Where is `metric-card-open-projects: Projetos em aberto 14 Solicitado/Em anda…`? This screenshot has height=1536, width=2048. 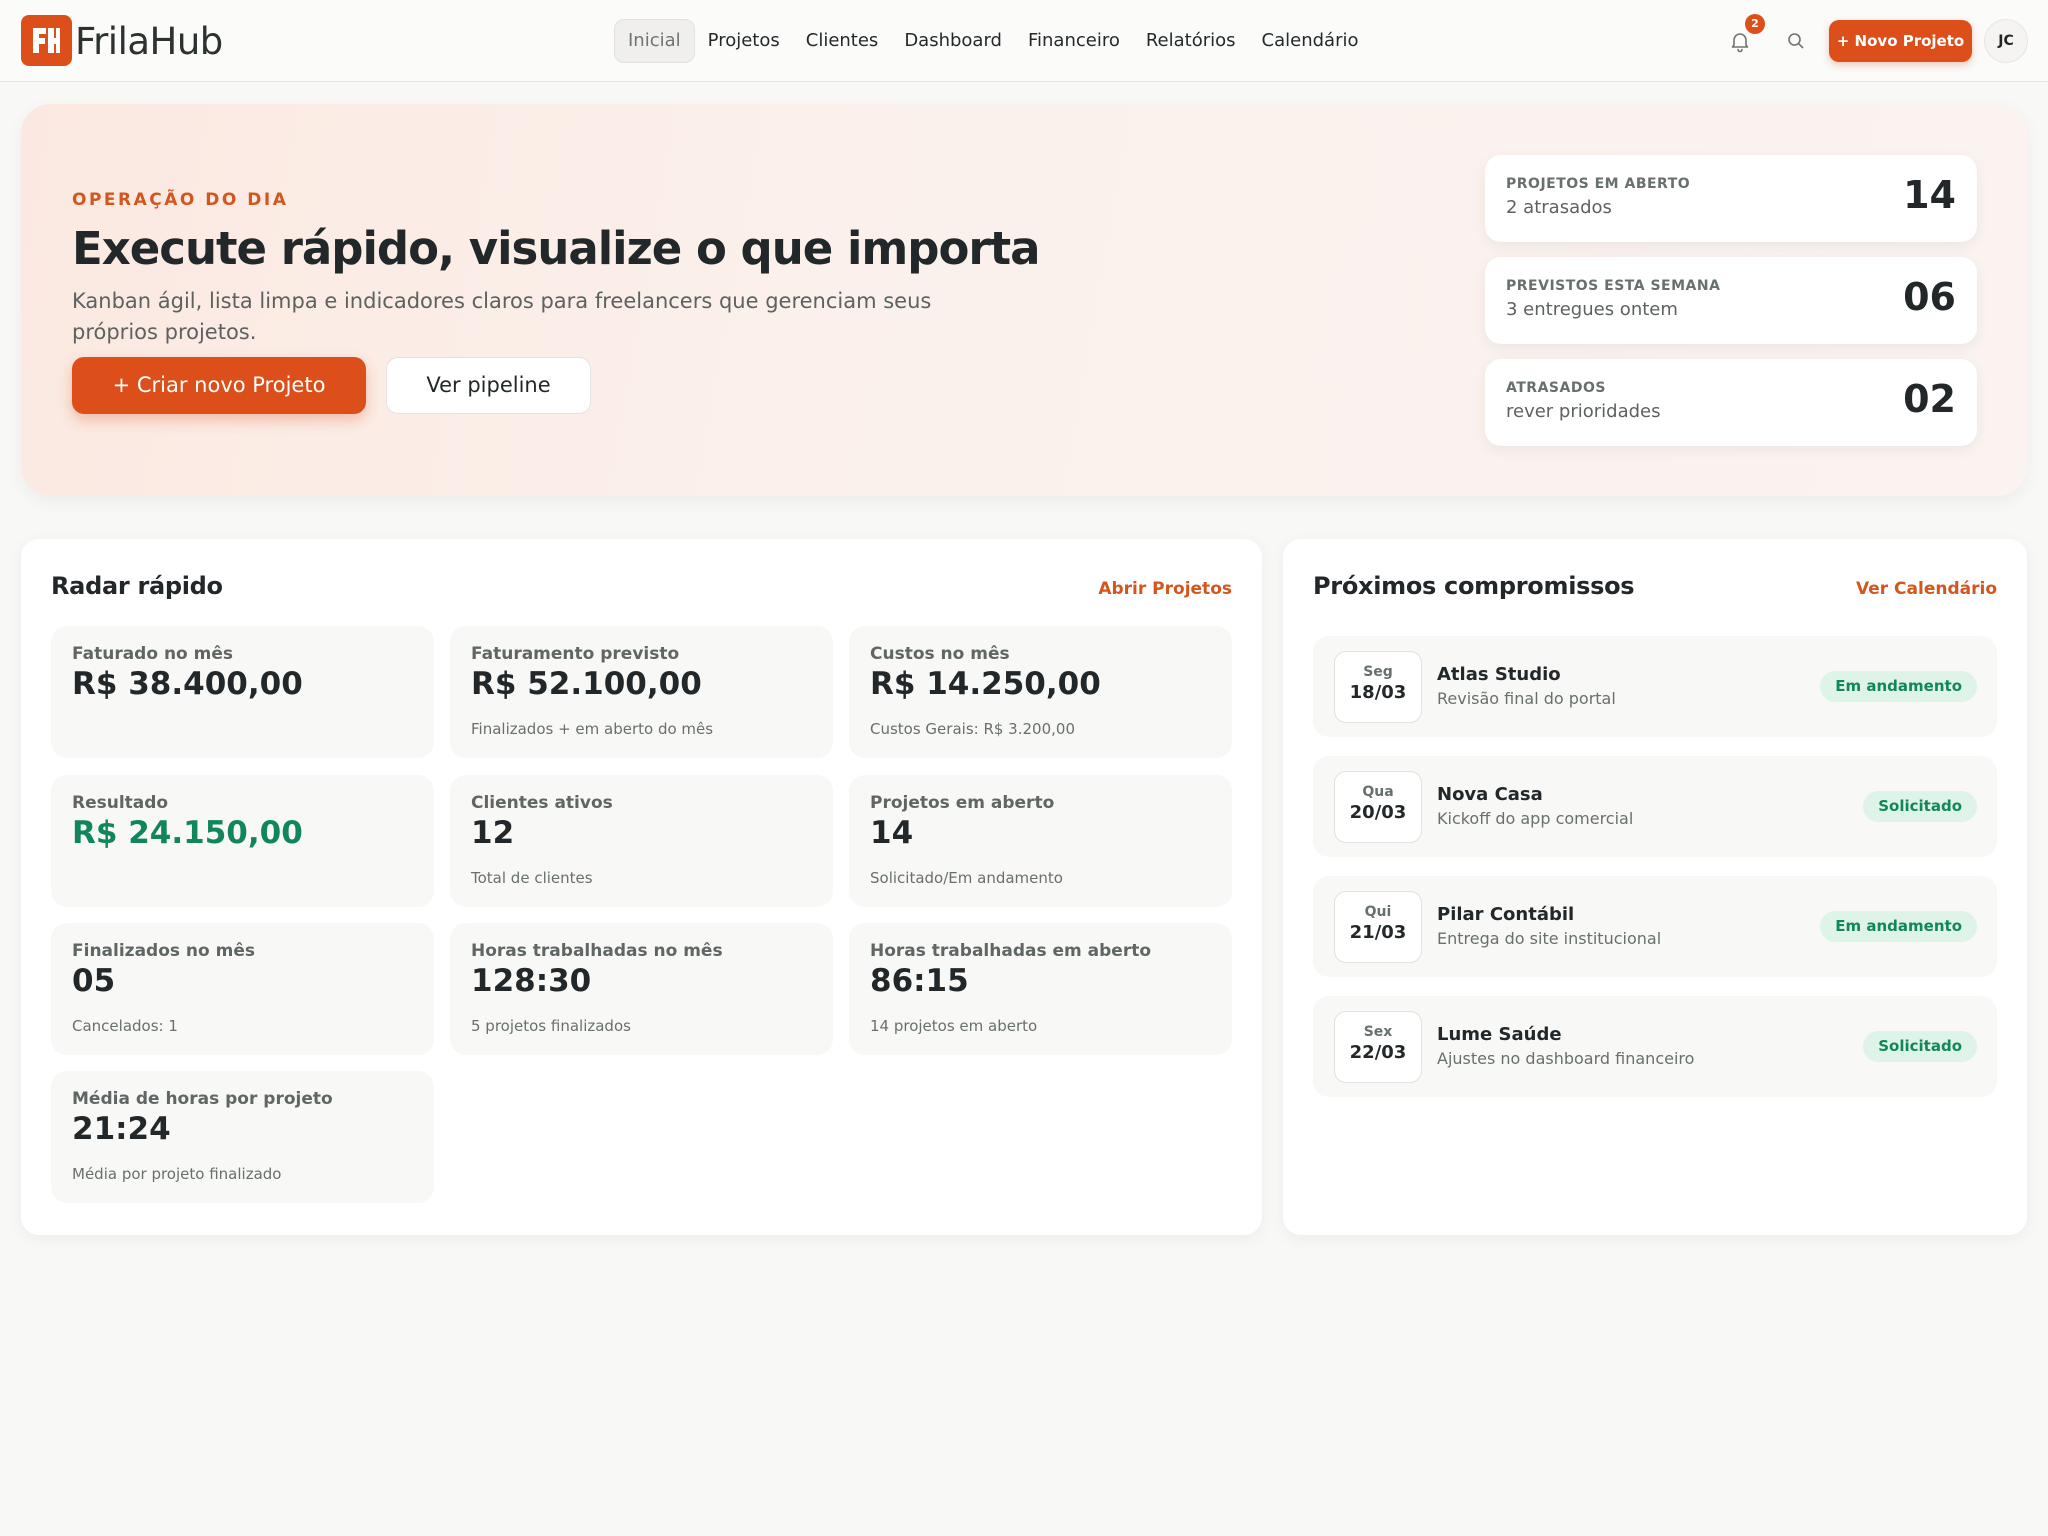
metric-card-open-projects: Projetos em aberto 14 Solicitado/Em anda… is located at coordinates (1040, 841).